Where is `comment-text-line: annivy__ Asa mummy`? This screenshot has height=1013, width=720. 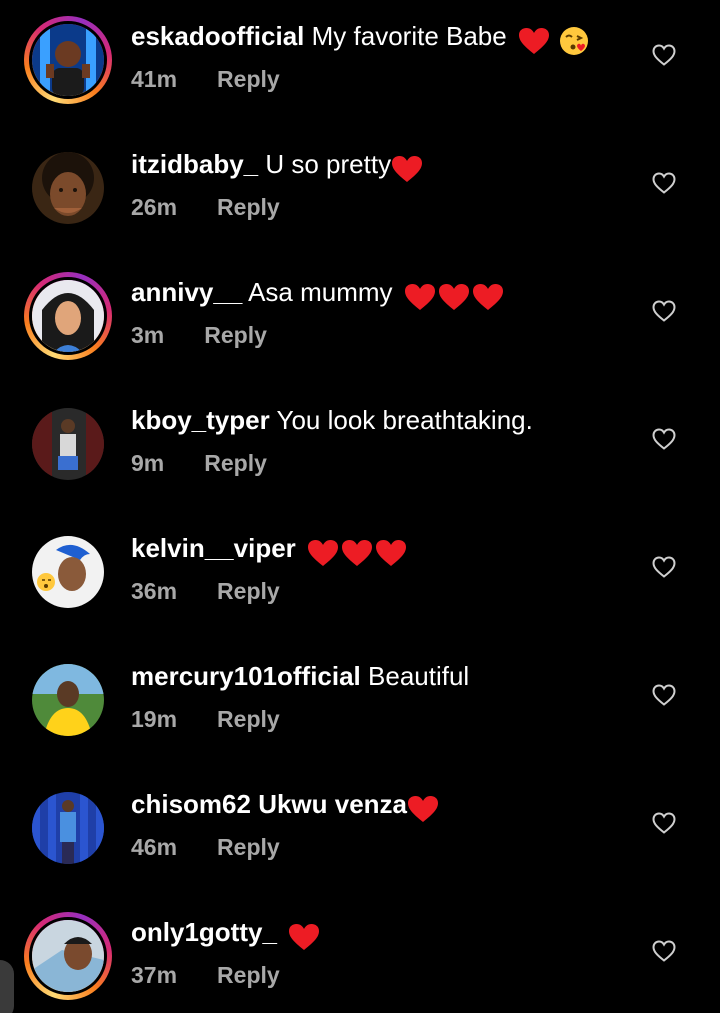
comment-text-line: annivy__ Asa mummy is located at coordinates (318, 293).